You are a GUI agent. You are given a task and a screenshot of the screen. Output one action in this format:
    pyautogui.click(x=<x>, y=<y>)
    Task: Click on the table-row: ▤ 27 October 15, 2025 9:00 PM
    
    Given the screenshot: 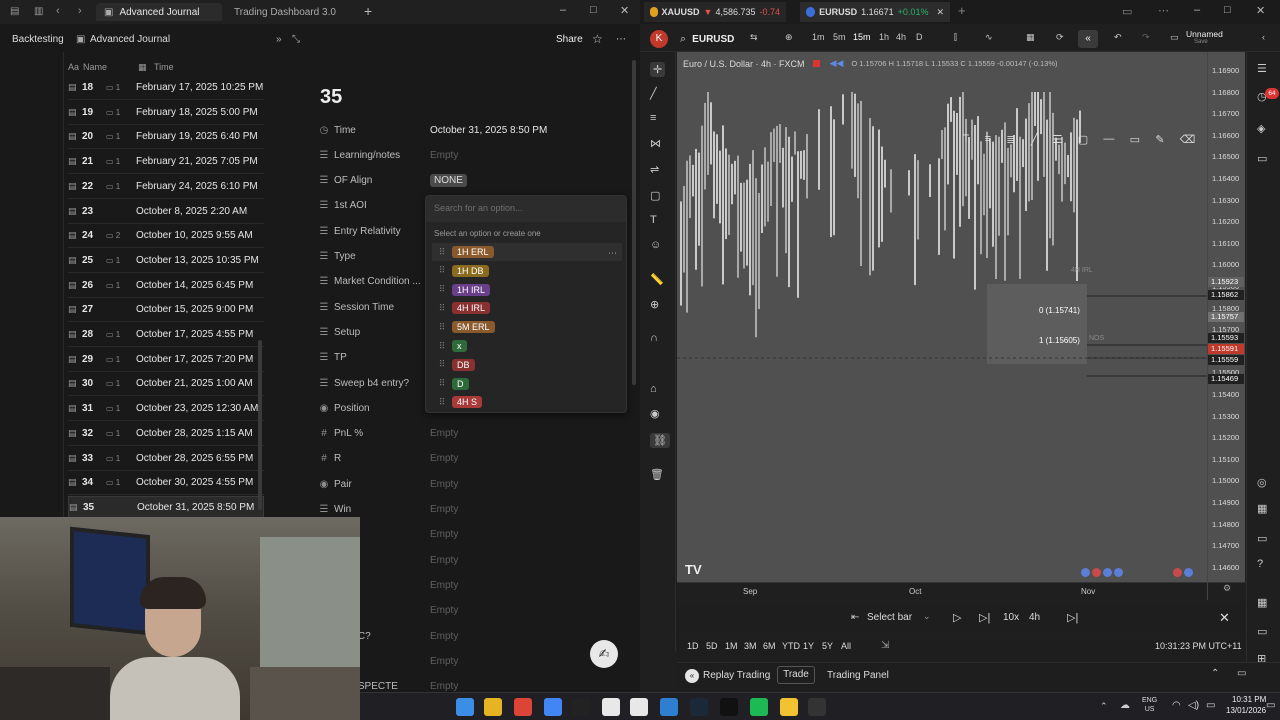 What is the action you would take?
    pyautogui.click(x=166, y=310)
    